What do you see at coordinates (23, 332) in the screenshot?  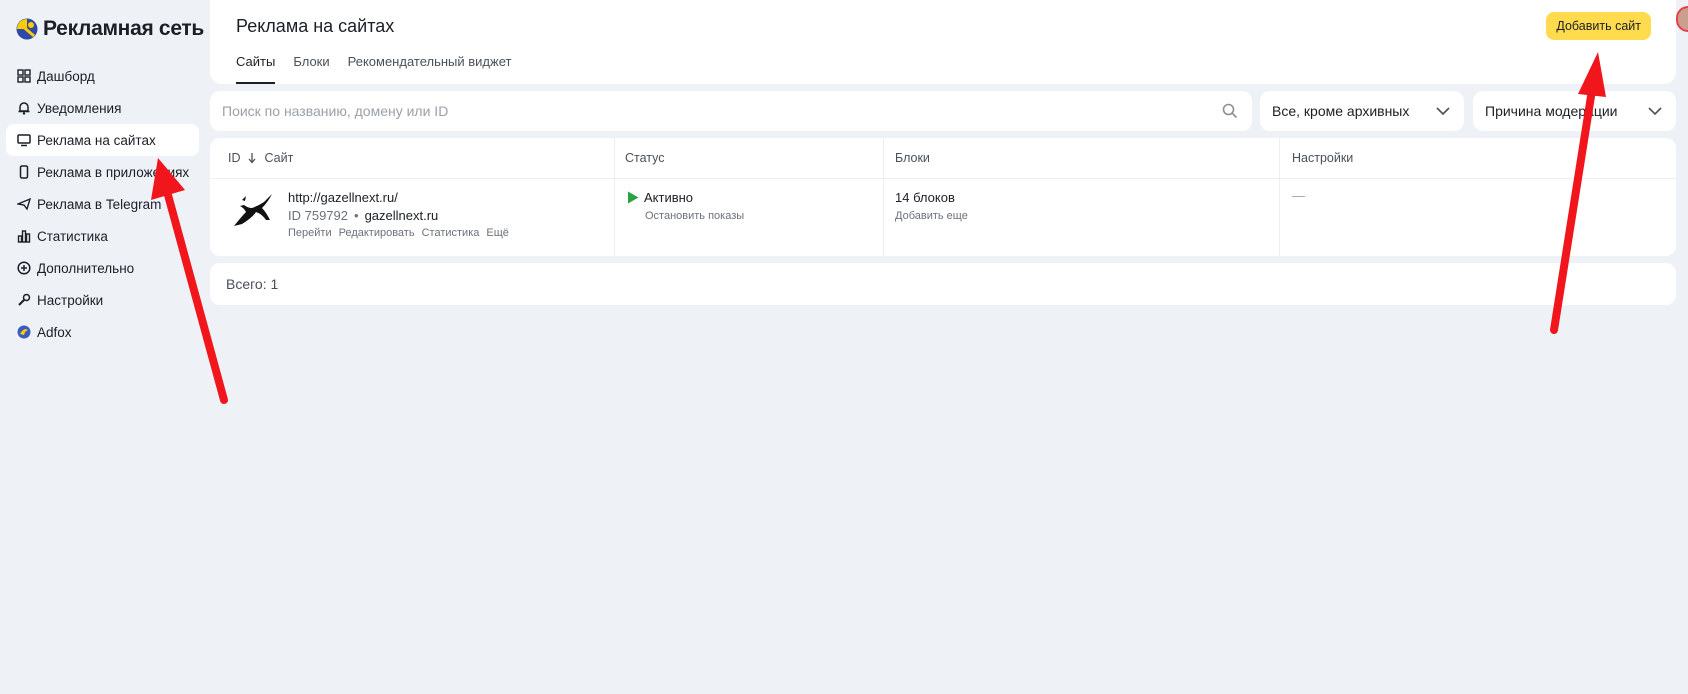 I see `adfox-logo-icon` at bounding box center [23, 332].